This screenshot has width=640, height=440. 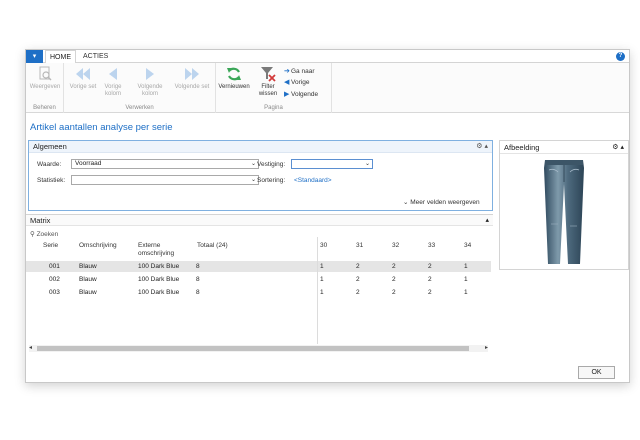 What do you see at coordinates (287, 71) in the screenshot?
I see `go-to-arrow-icon: ➔` at bounding box center [287, 71].